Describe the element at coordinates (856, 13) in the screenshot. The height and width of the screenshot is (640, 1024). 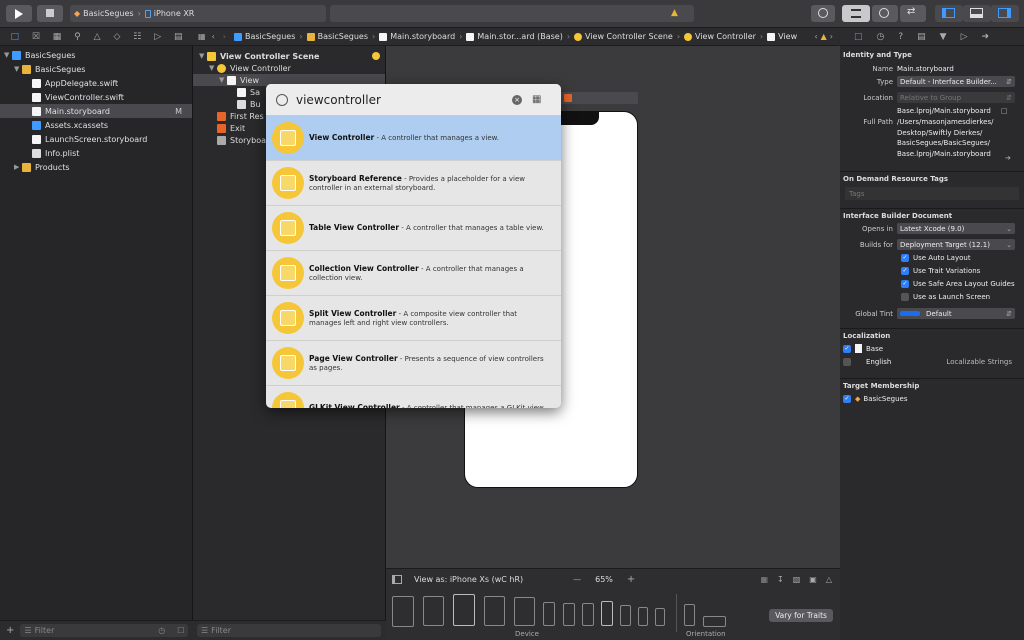
I see `standard-editor-button` at that location.